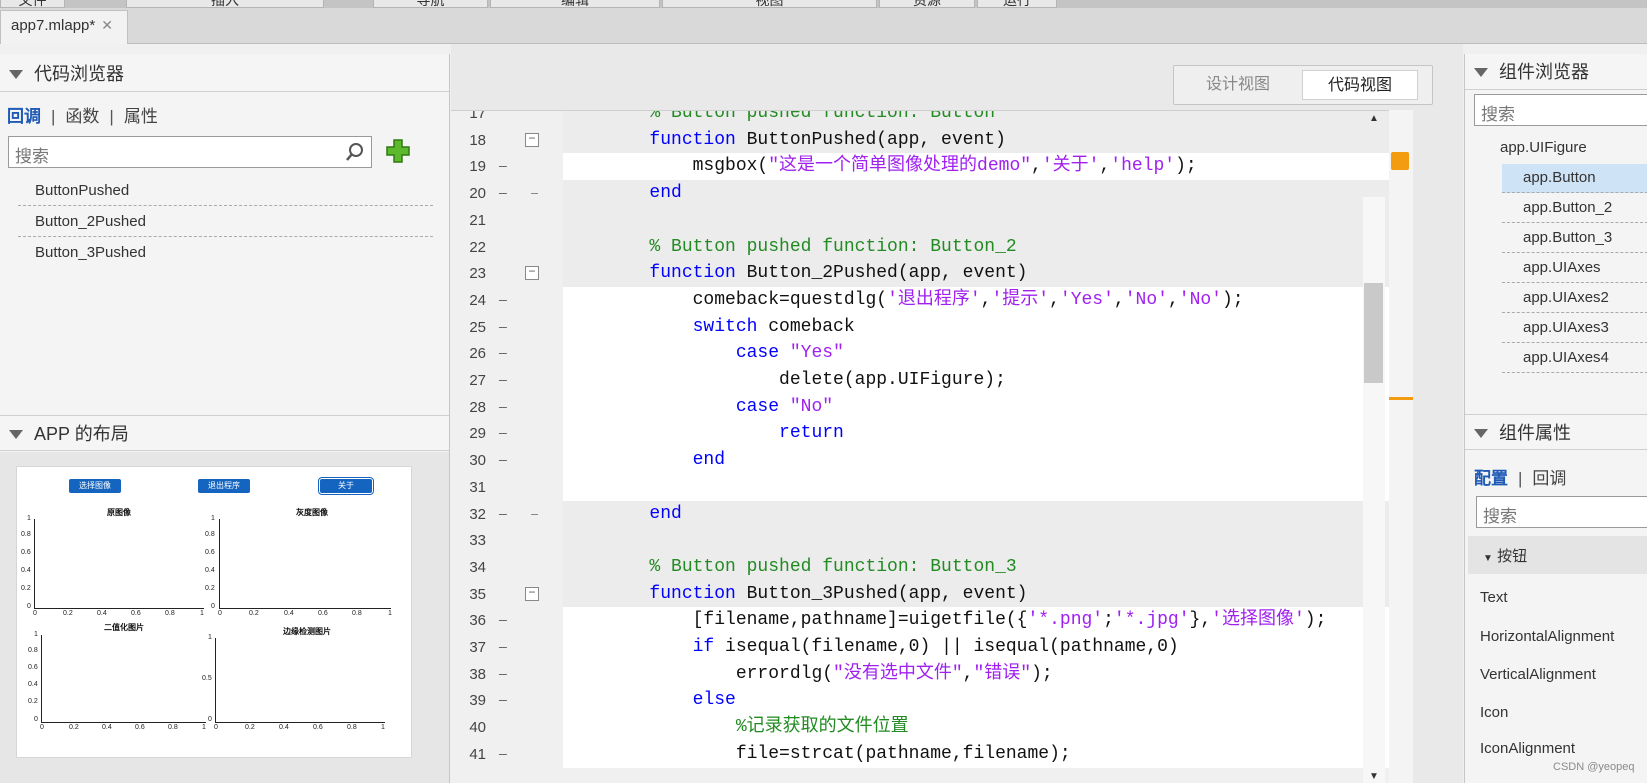 The image size is (1647, 783). I want to click on tree-item: app.UIAxes, so click(1574, 268).